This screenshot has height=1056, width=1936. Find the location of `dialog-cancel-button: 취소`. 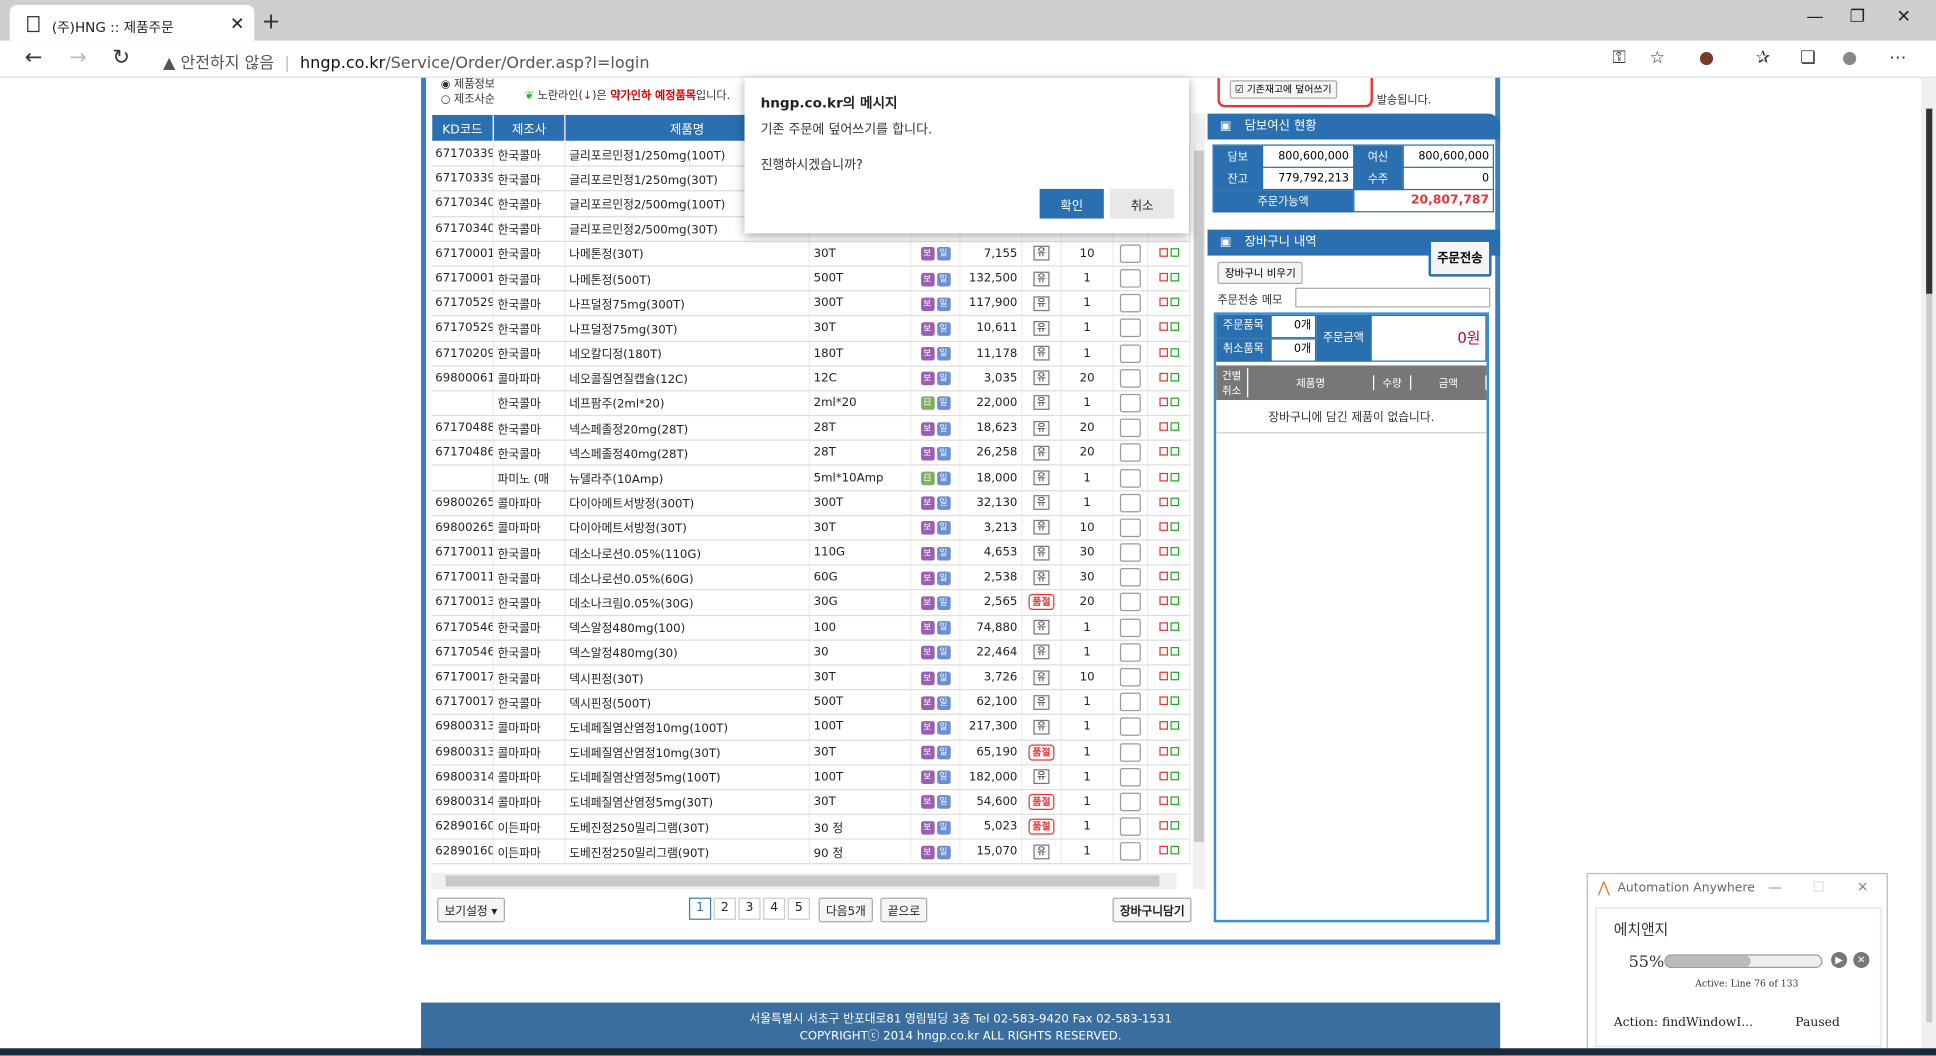

dialog-cancel-button: 취소 is located at coordinates (1142, 203).